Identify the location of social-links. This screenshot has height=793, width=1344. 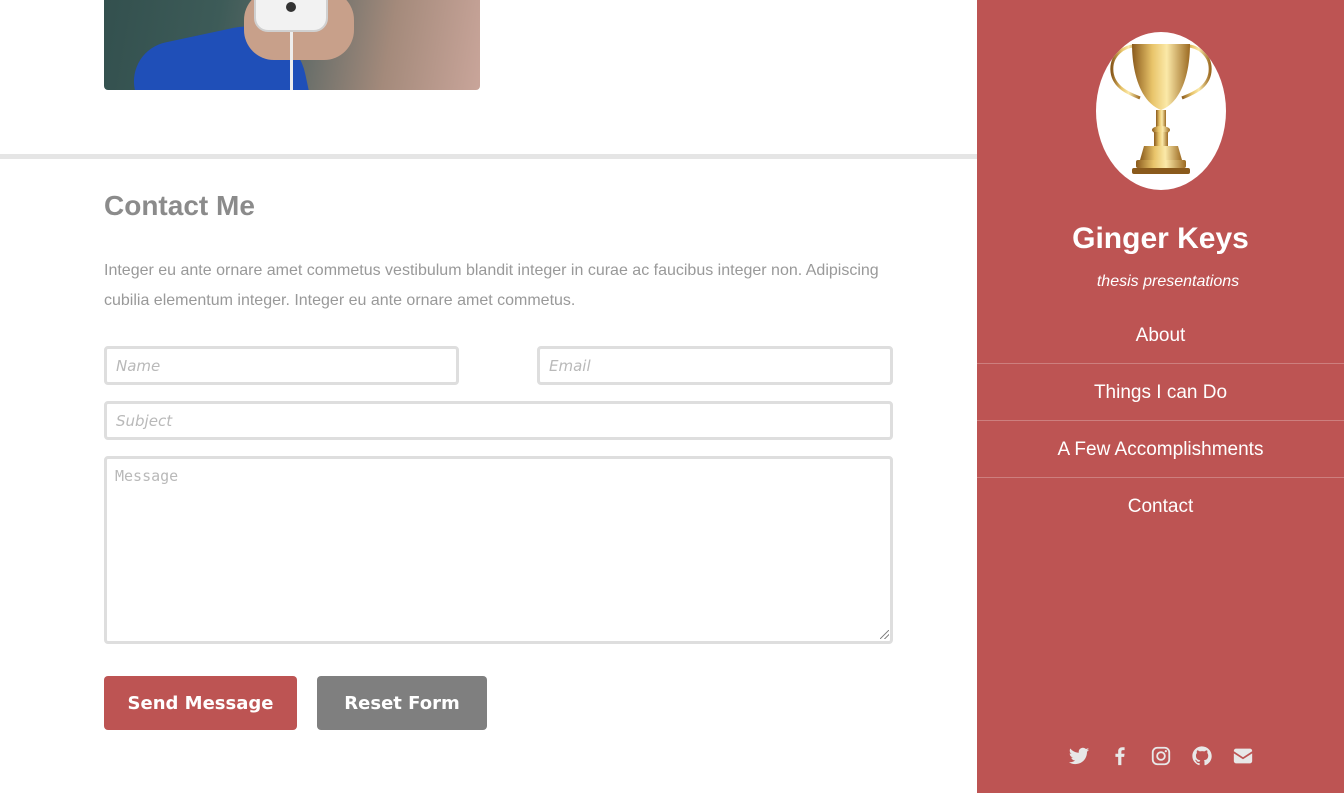
(1160, 756).